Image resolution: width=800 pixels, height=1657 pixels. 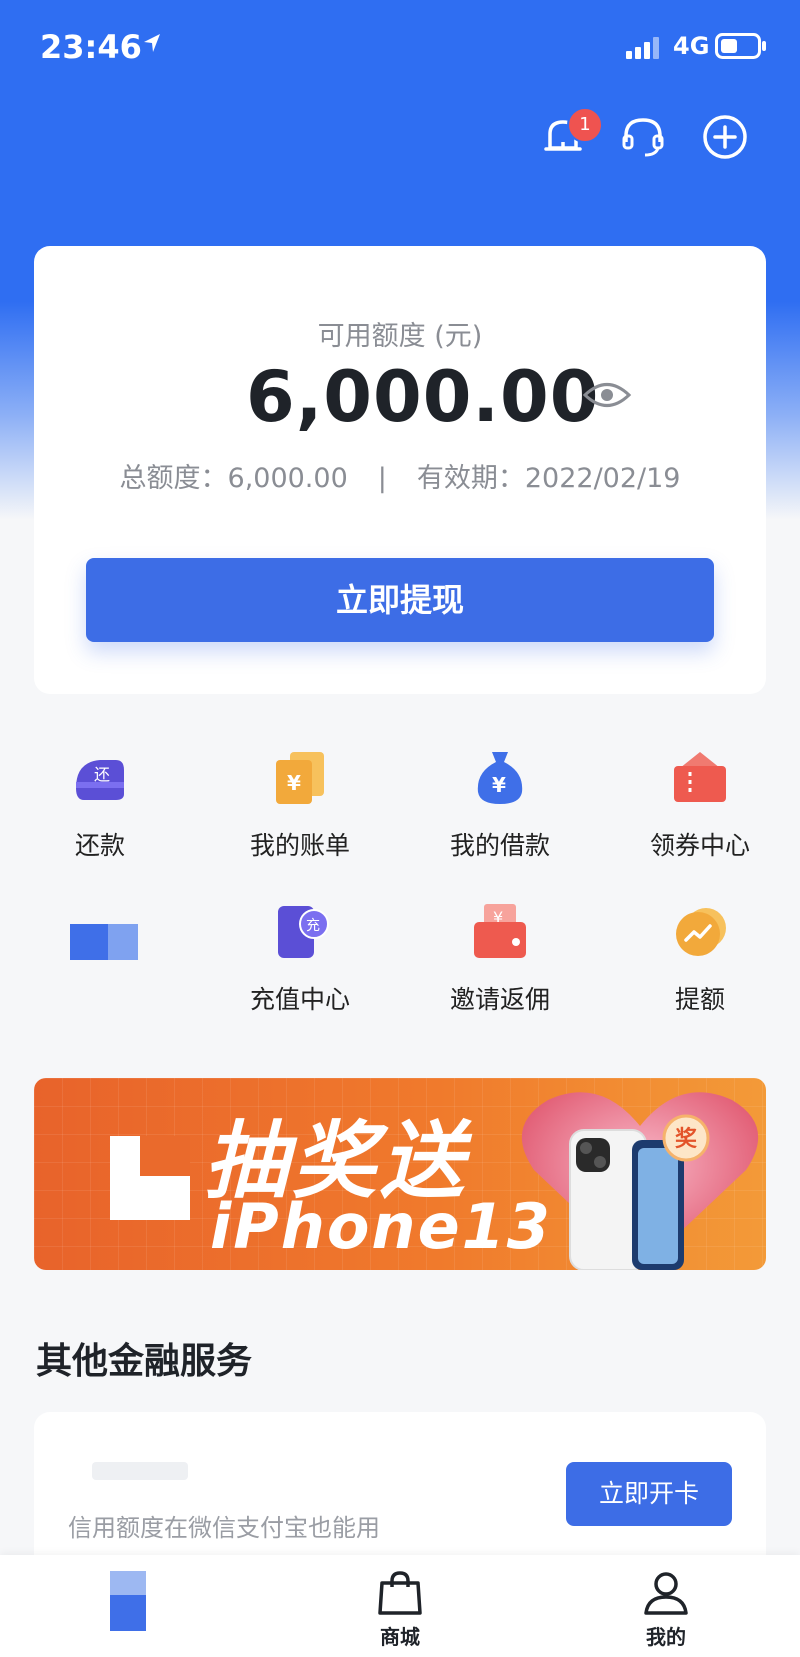 What do you see at coordinates (499, 845) in the screenshot?
I see `quick-action-label: 我的借款` at bounding box center [499, 845].